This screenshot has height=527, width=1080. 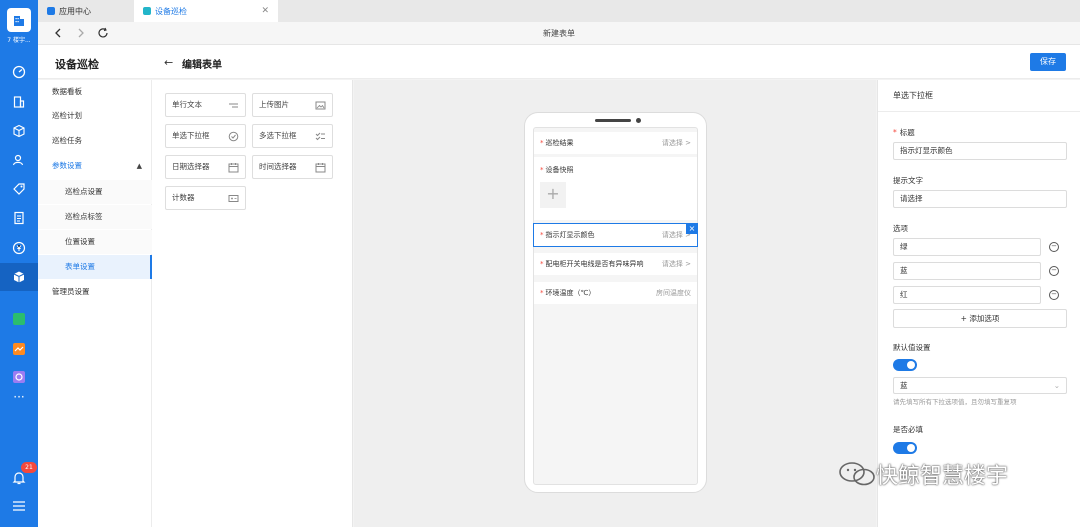 What do you see at coordinates (980, 385) in the screenshot?
I see `default-value-select: 蓝 ⌄` at bounding box center [980, 385].